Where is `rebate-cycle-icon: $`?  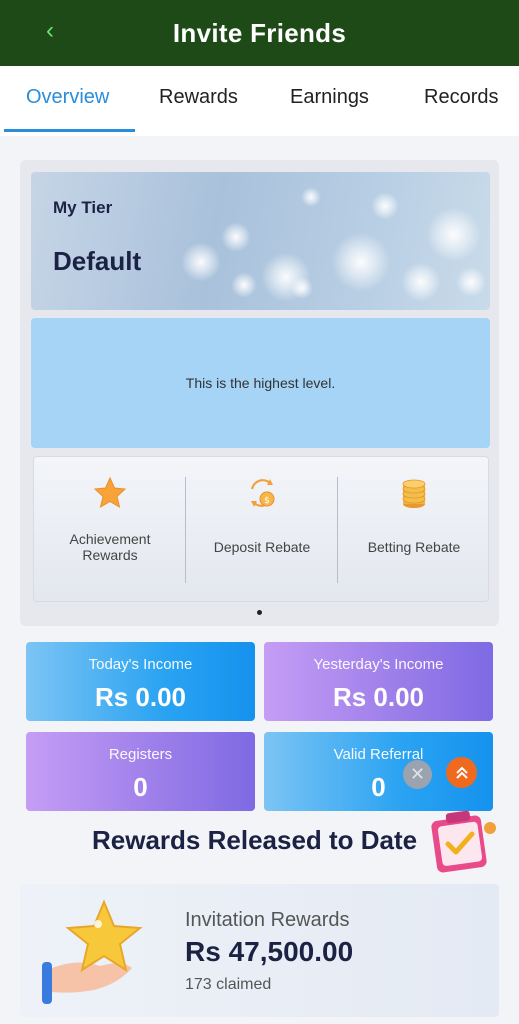 rebate-cycle-icon: $ is located at coordinates (262, 493).